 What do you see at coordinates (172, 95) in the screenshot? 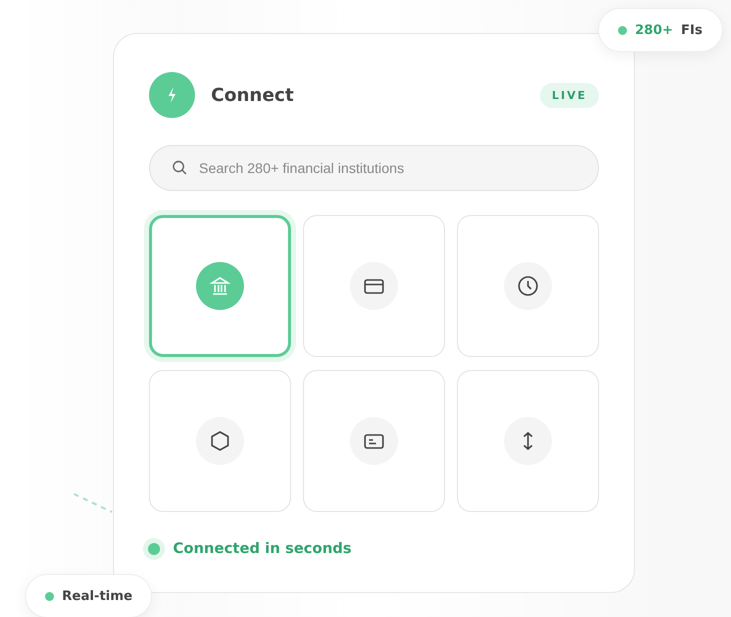
I see `lightning-icon` at bounding box center [172, 95].